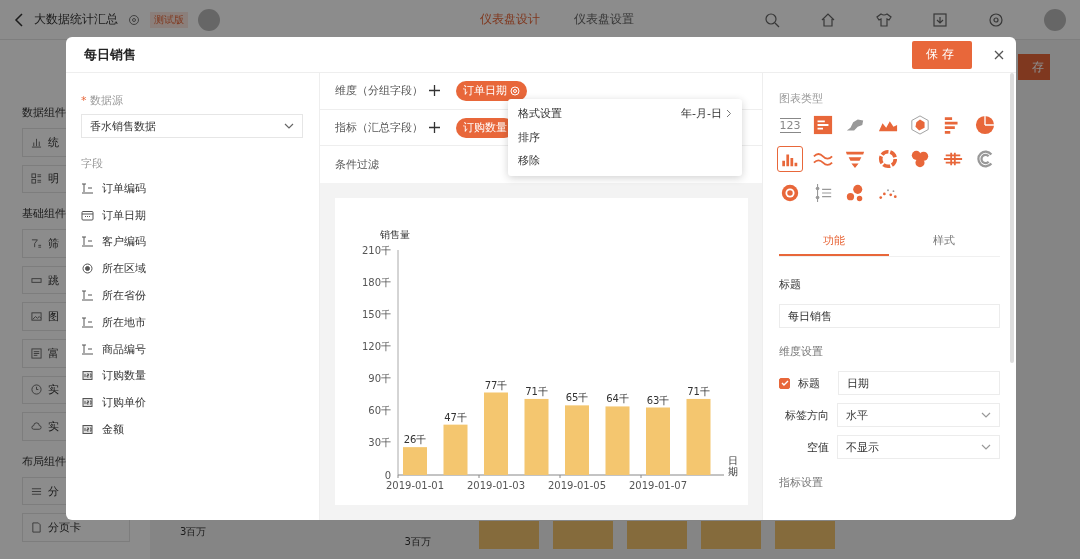  I want to click on row-label: 指标（汇总字段）, so click(379, 127).